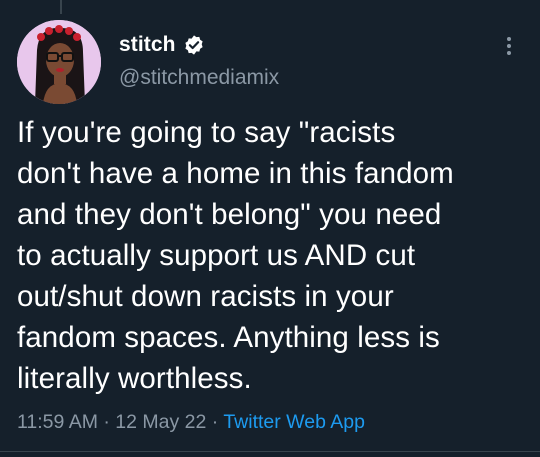 This screenshot has height=457, width=540. I want to click on avatar, so click(59, 62).